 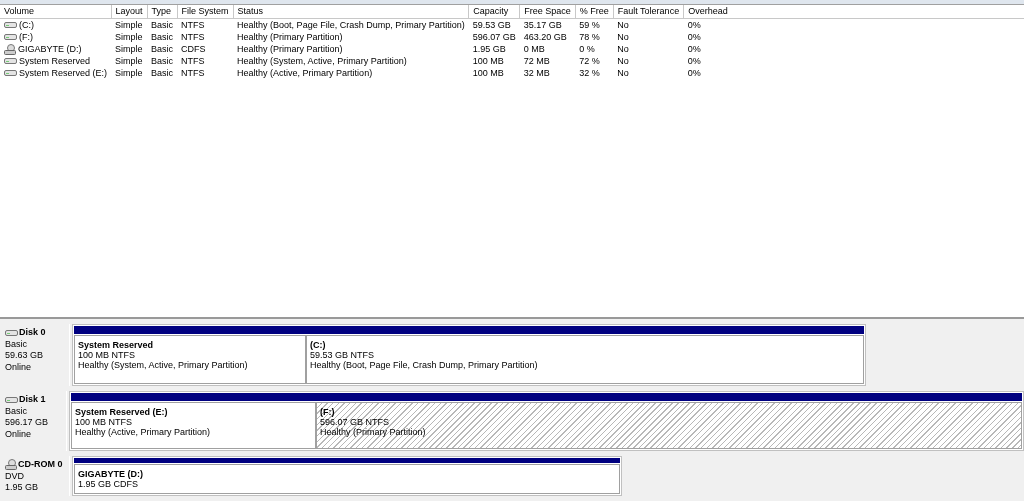 I want to click on table-cell-text: 1.95 GB, so click(x=489, y=49).